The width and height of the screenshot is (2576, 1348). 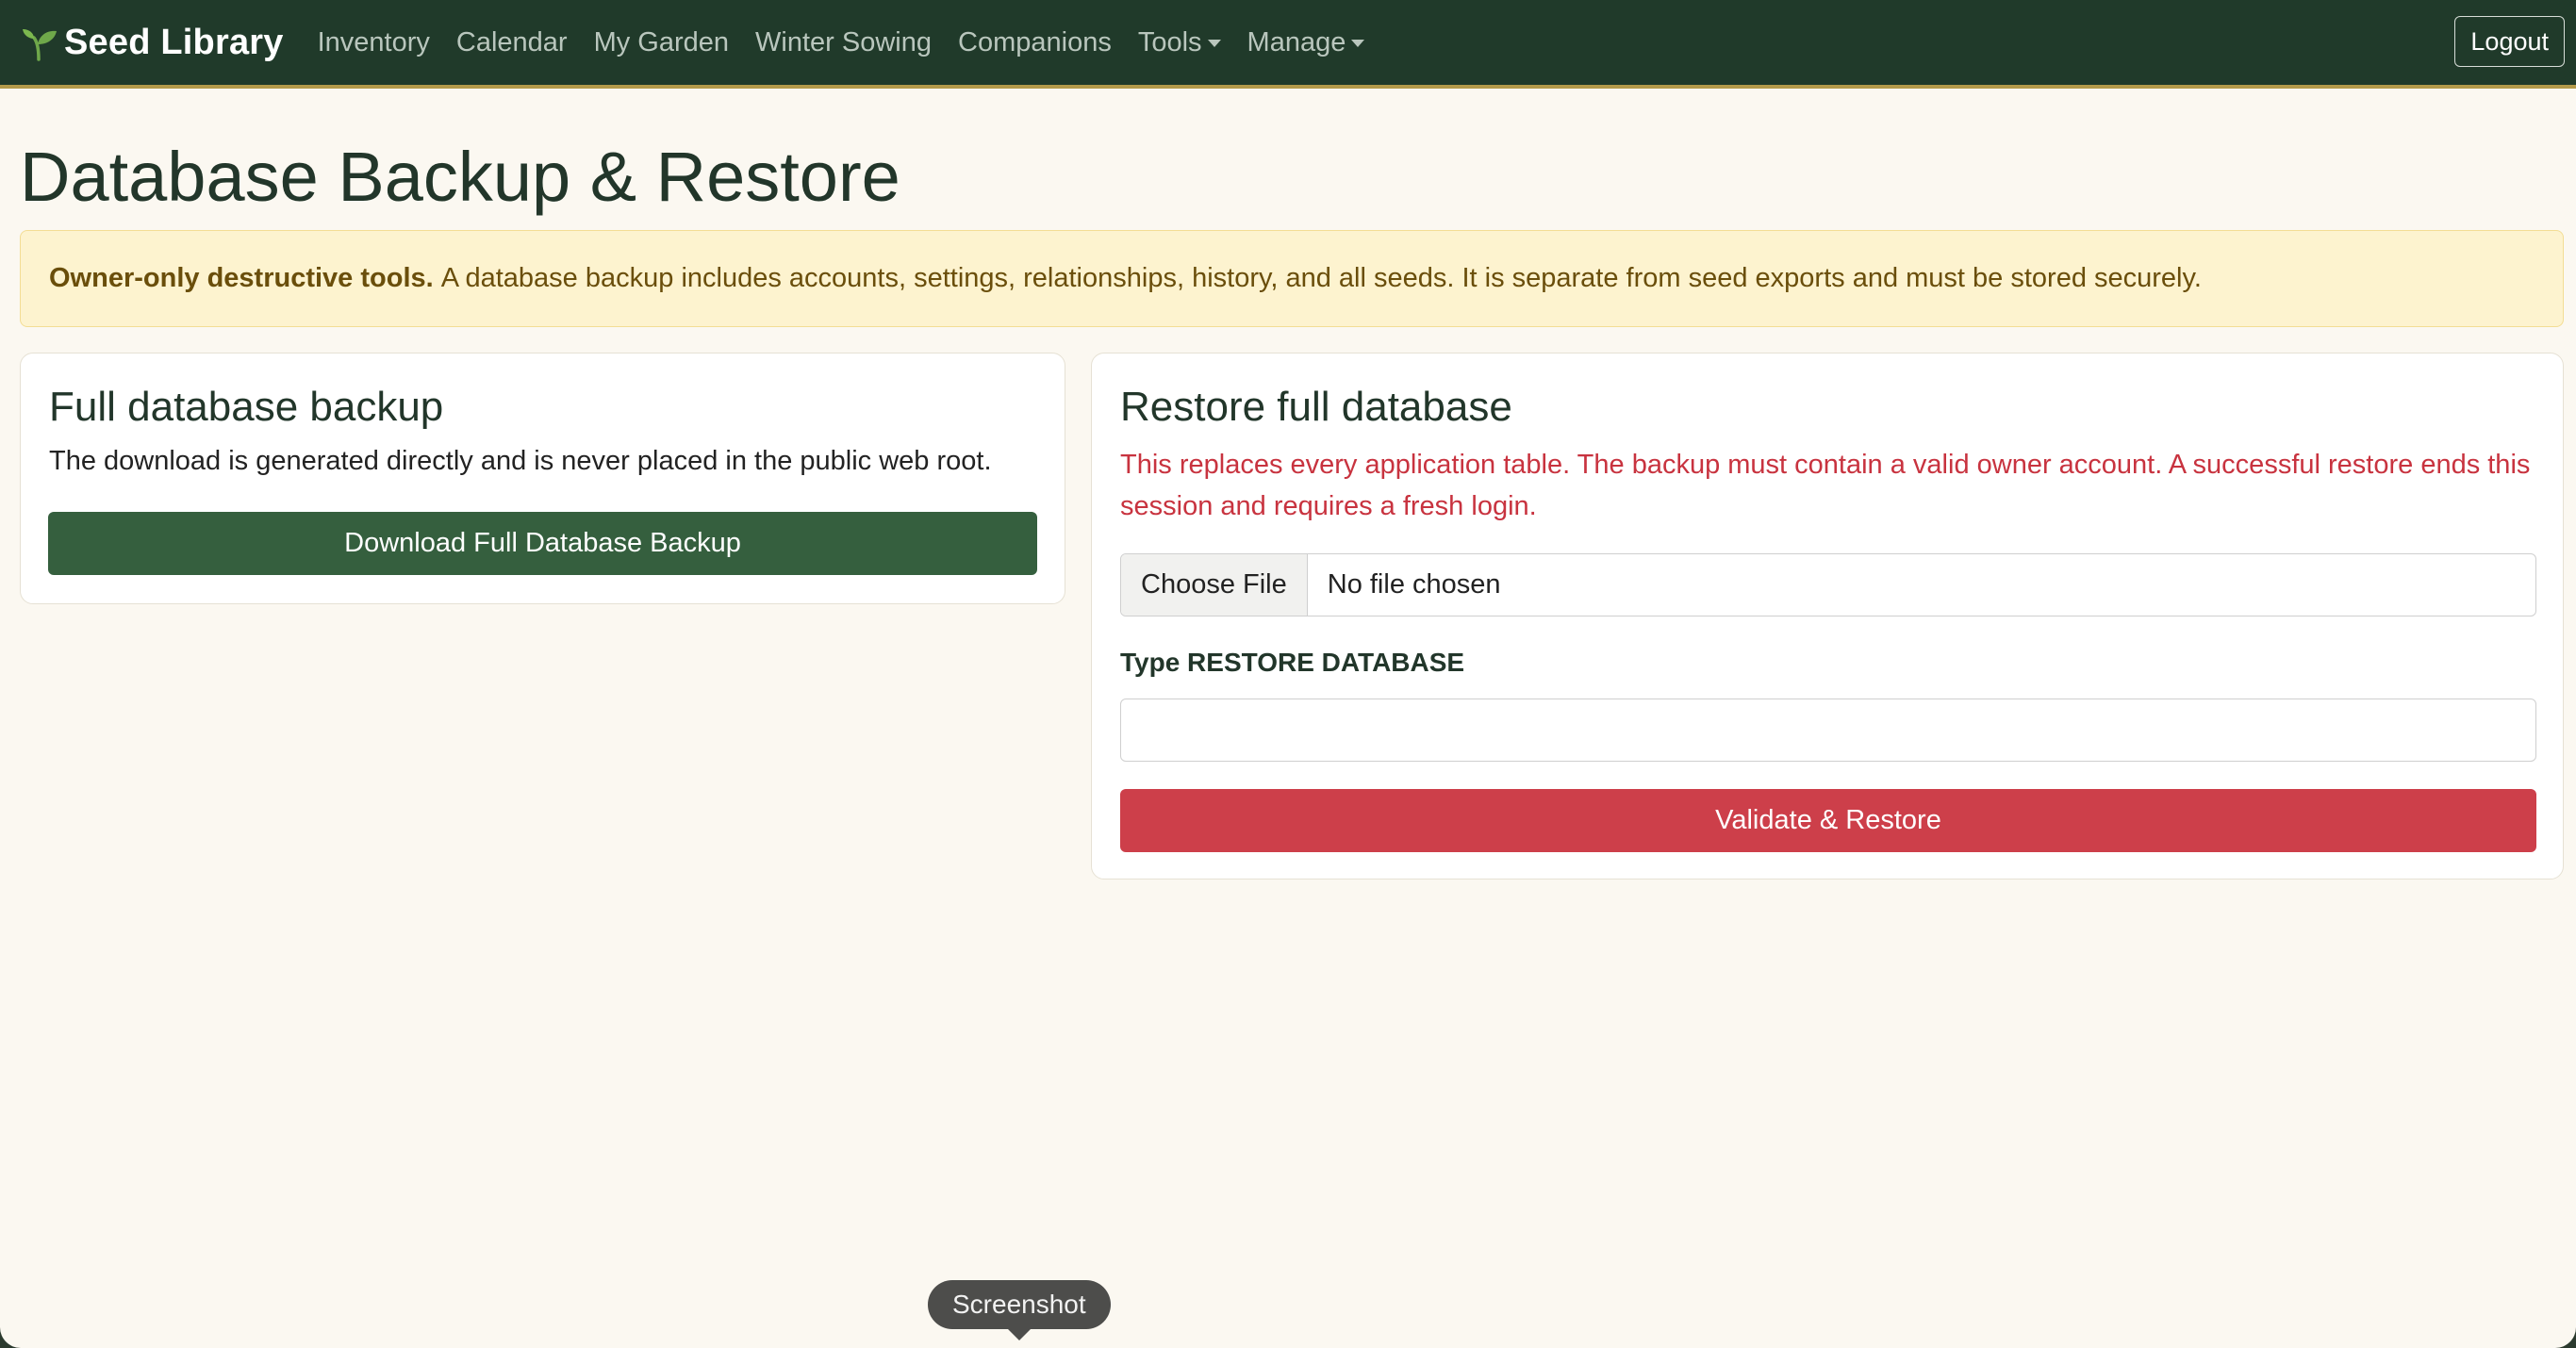 I want to click on confirm-input, so click(x=1828, y=730).